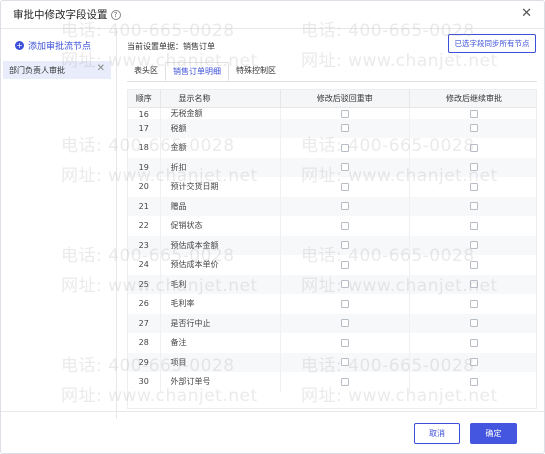 The width and height of the screenshot is (545, 454). I want to click on table-row: 24 预估成本单价, so click(332, 265).